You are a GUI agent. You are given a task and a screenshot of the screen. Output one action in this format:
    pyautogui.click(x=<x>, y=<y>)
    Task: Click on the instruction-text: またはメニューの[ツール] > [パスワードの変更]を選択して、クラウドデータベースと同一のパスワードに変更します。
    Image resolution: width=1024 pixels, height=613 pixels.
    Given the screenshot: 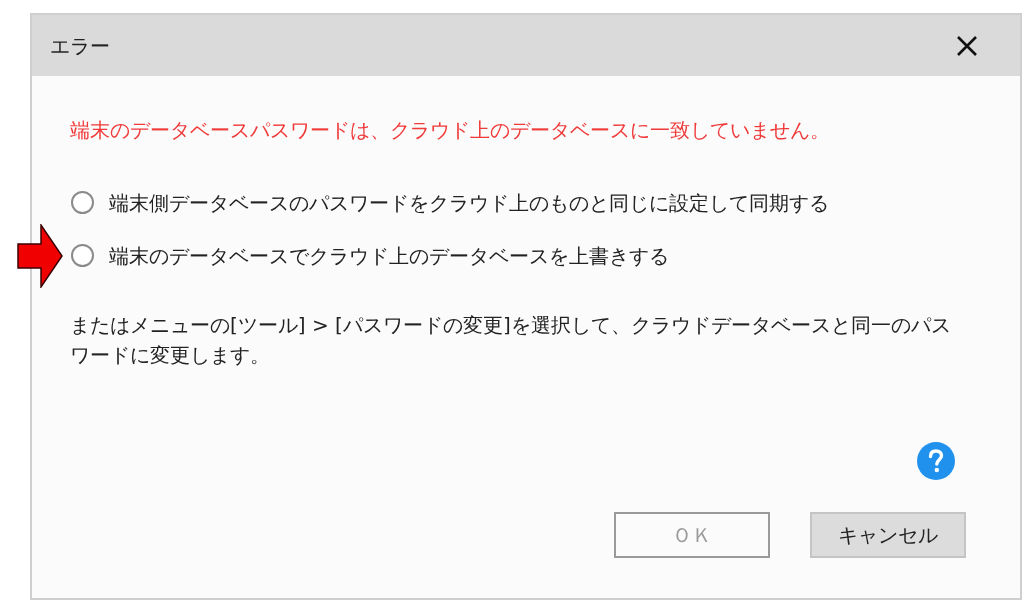 What is the action you would take?
    pyautogui.click(x=511, y=340)
    